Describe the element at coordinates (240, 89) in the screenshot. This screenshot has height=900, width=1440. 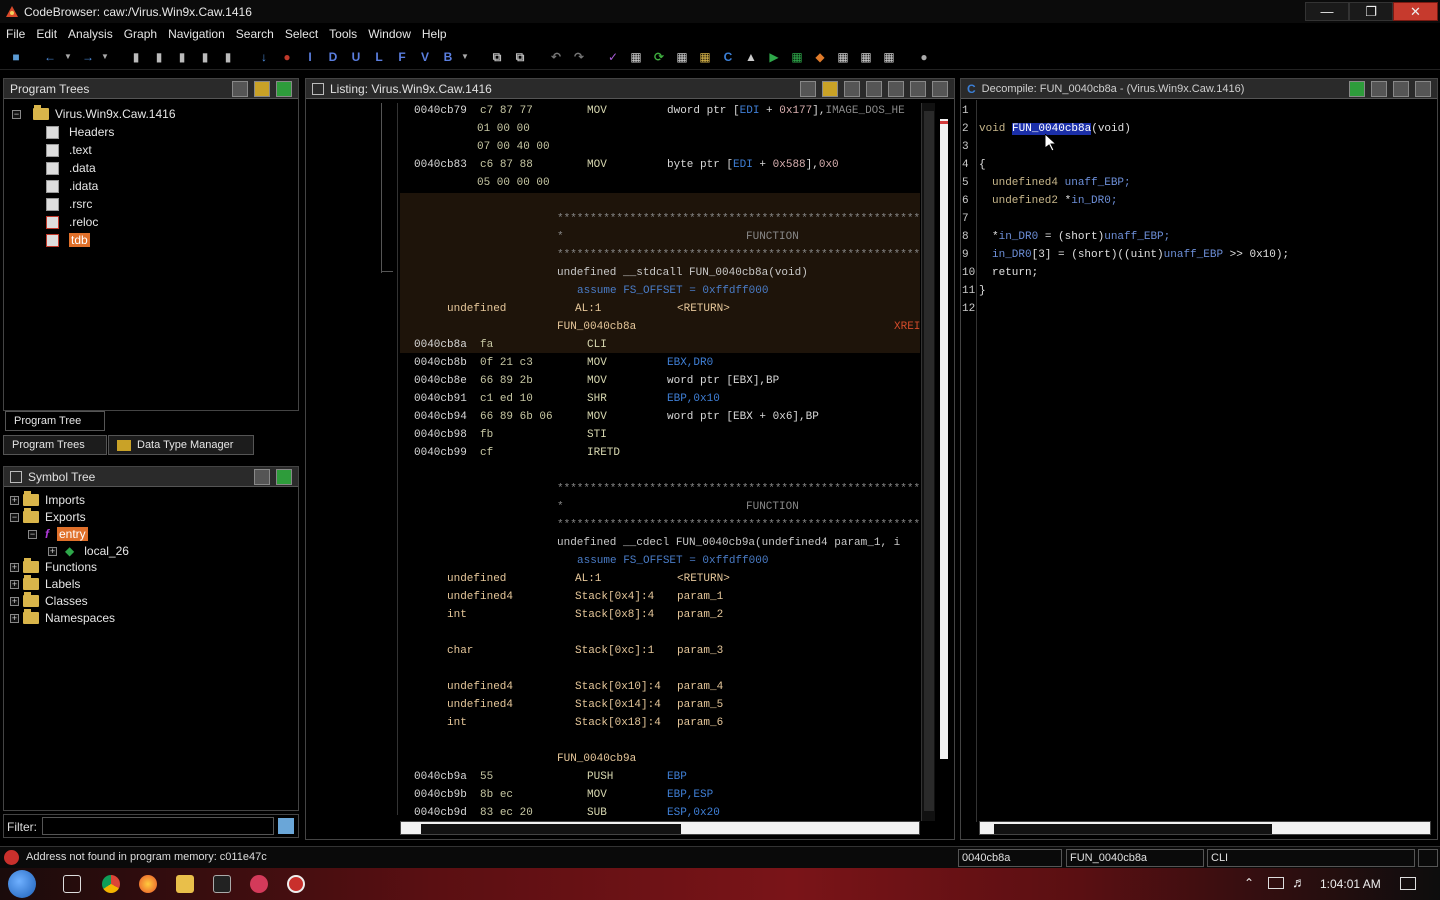
I see `new-tree-icon` at that location.